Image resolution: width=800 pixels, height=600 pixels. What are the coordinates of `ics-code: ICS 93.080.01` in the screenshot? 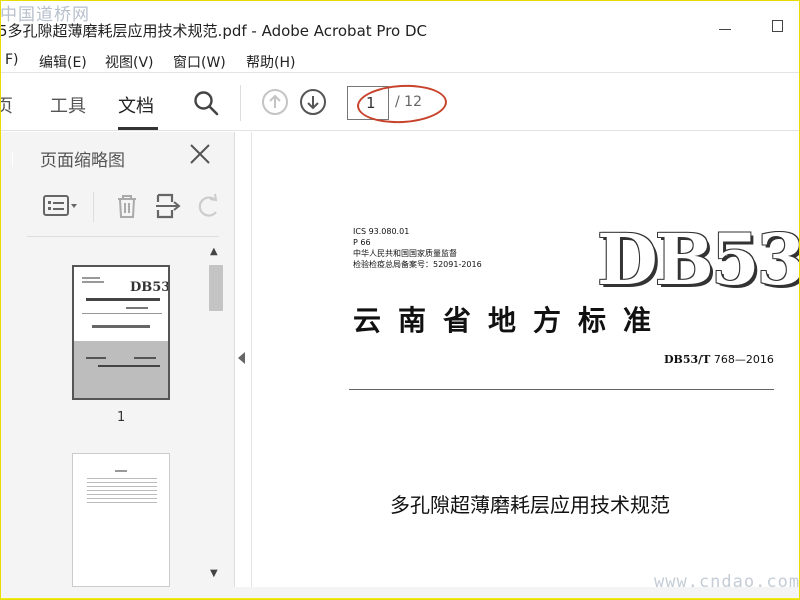 It's located at (381, 231).